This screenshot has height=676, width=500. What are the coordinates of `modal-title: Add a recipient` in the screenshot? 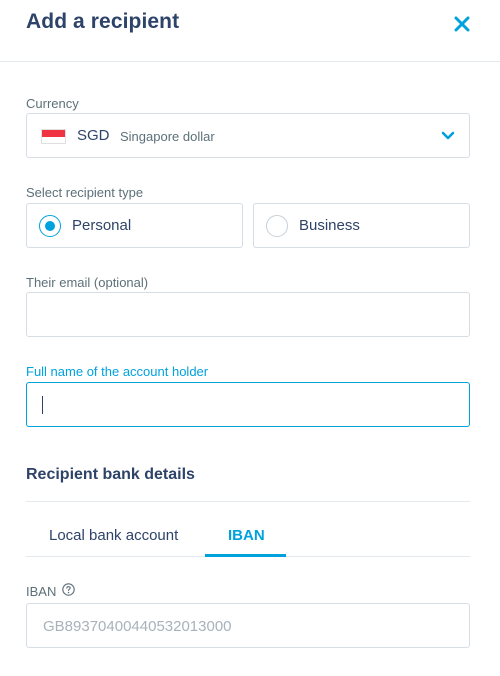 It's located at (103, 21).